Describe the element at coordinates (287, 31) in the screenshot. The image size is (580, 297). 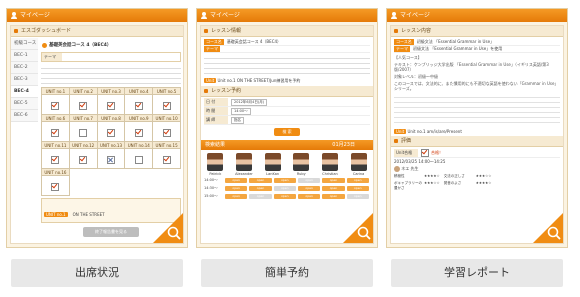
I see `lesson-info-title: レッスン情報` at that location.